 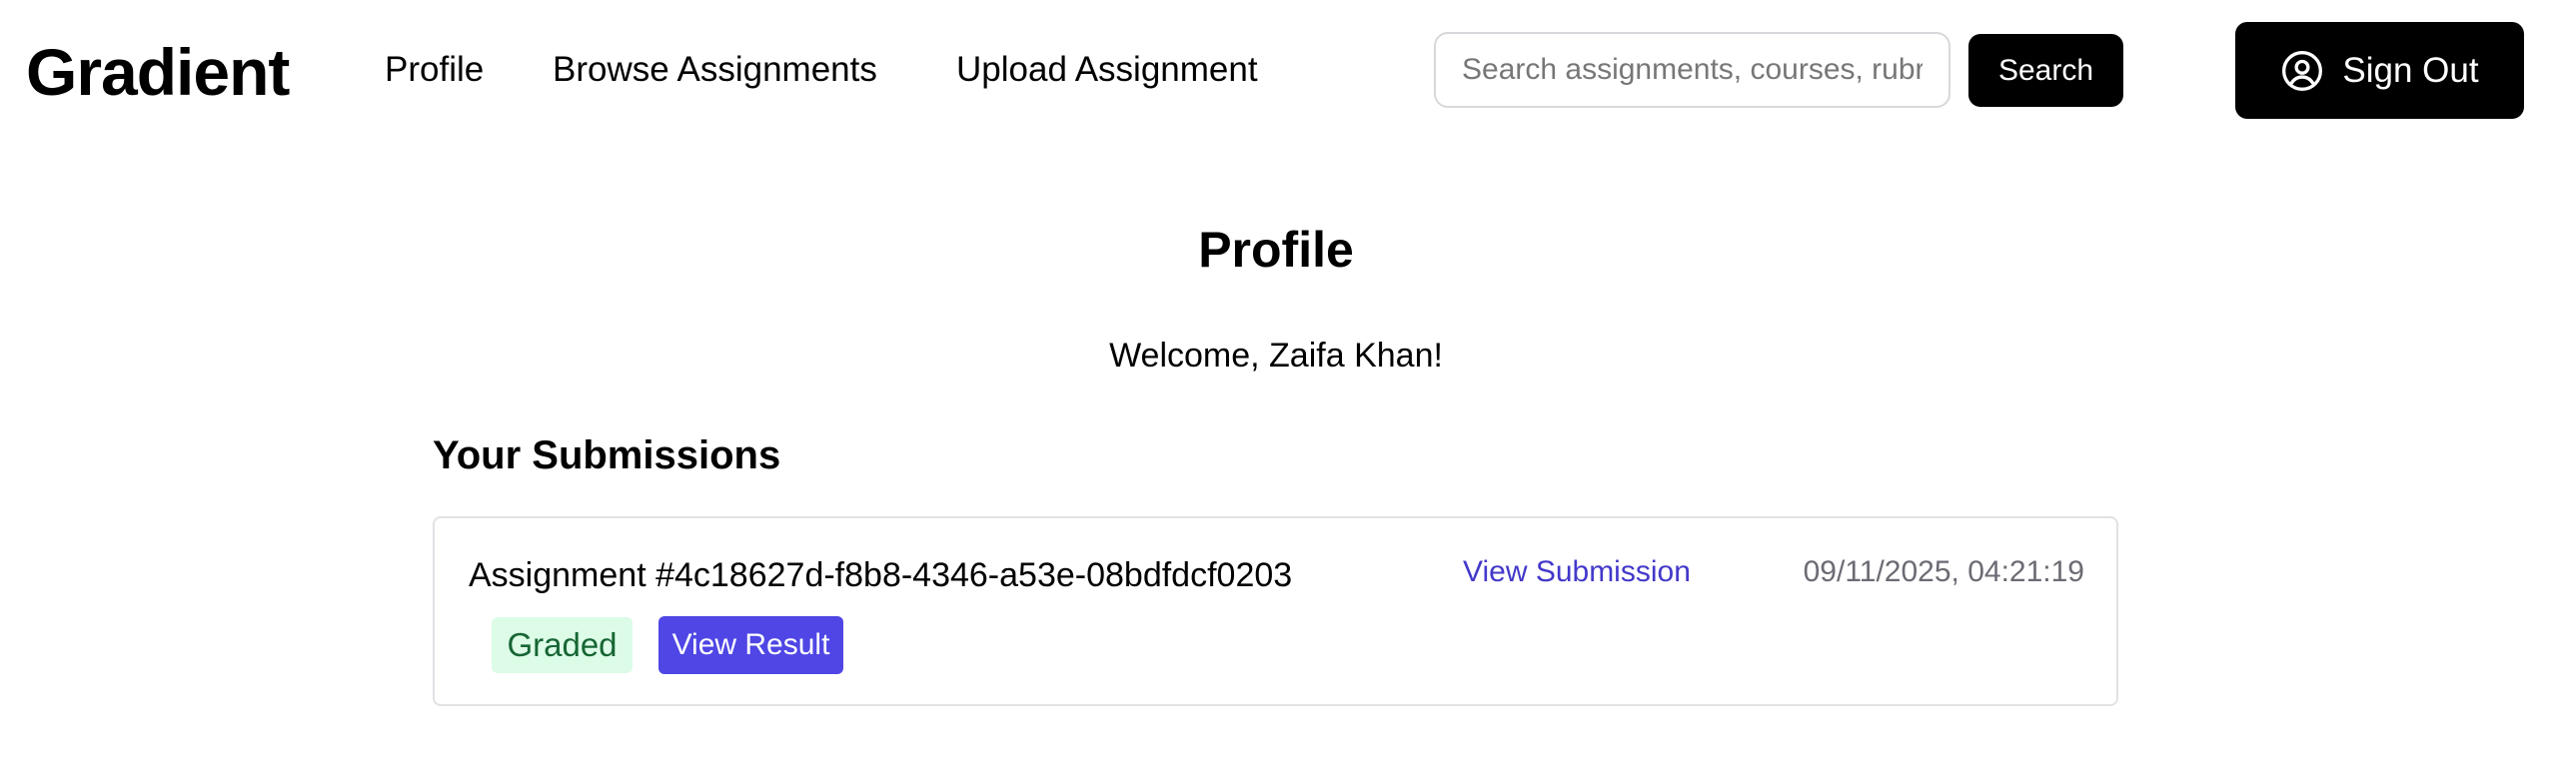 I want to click on status-badge: Graded, so click(x=562, y=645).